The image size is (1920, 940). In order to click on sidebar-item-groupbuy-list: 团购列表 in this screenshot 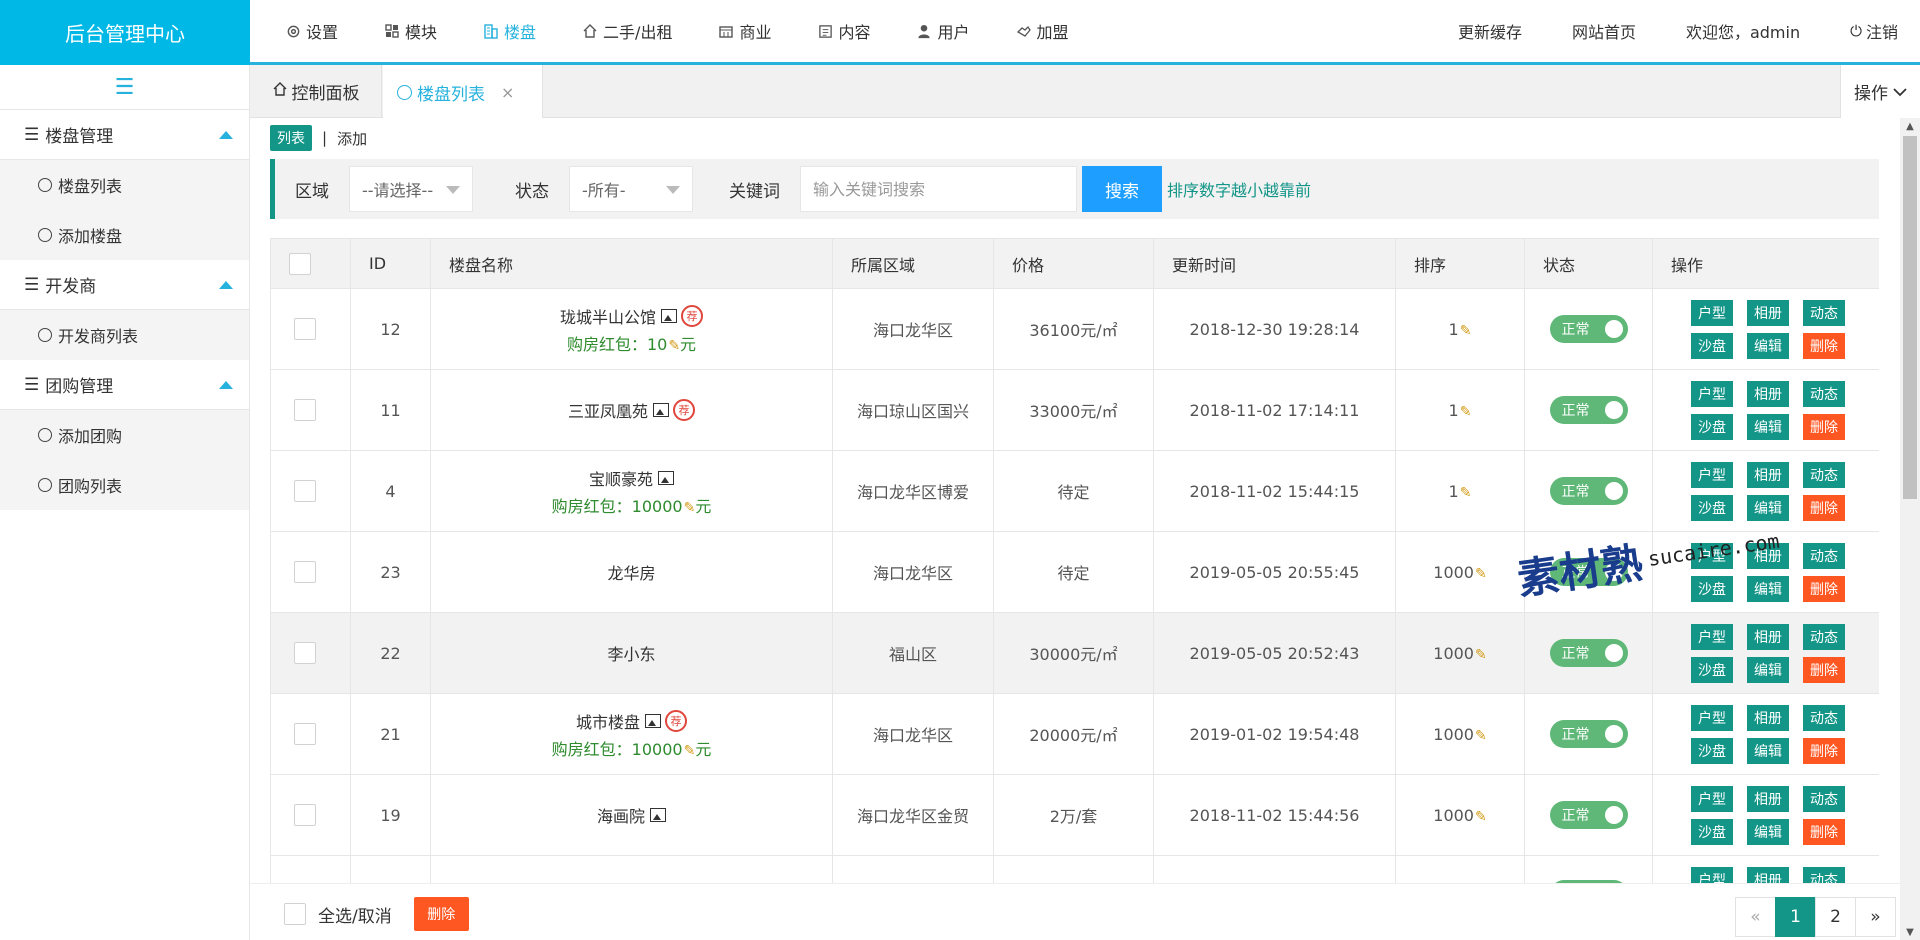, I will do `click(124, 485)`.